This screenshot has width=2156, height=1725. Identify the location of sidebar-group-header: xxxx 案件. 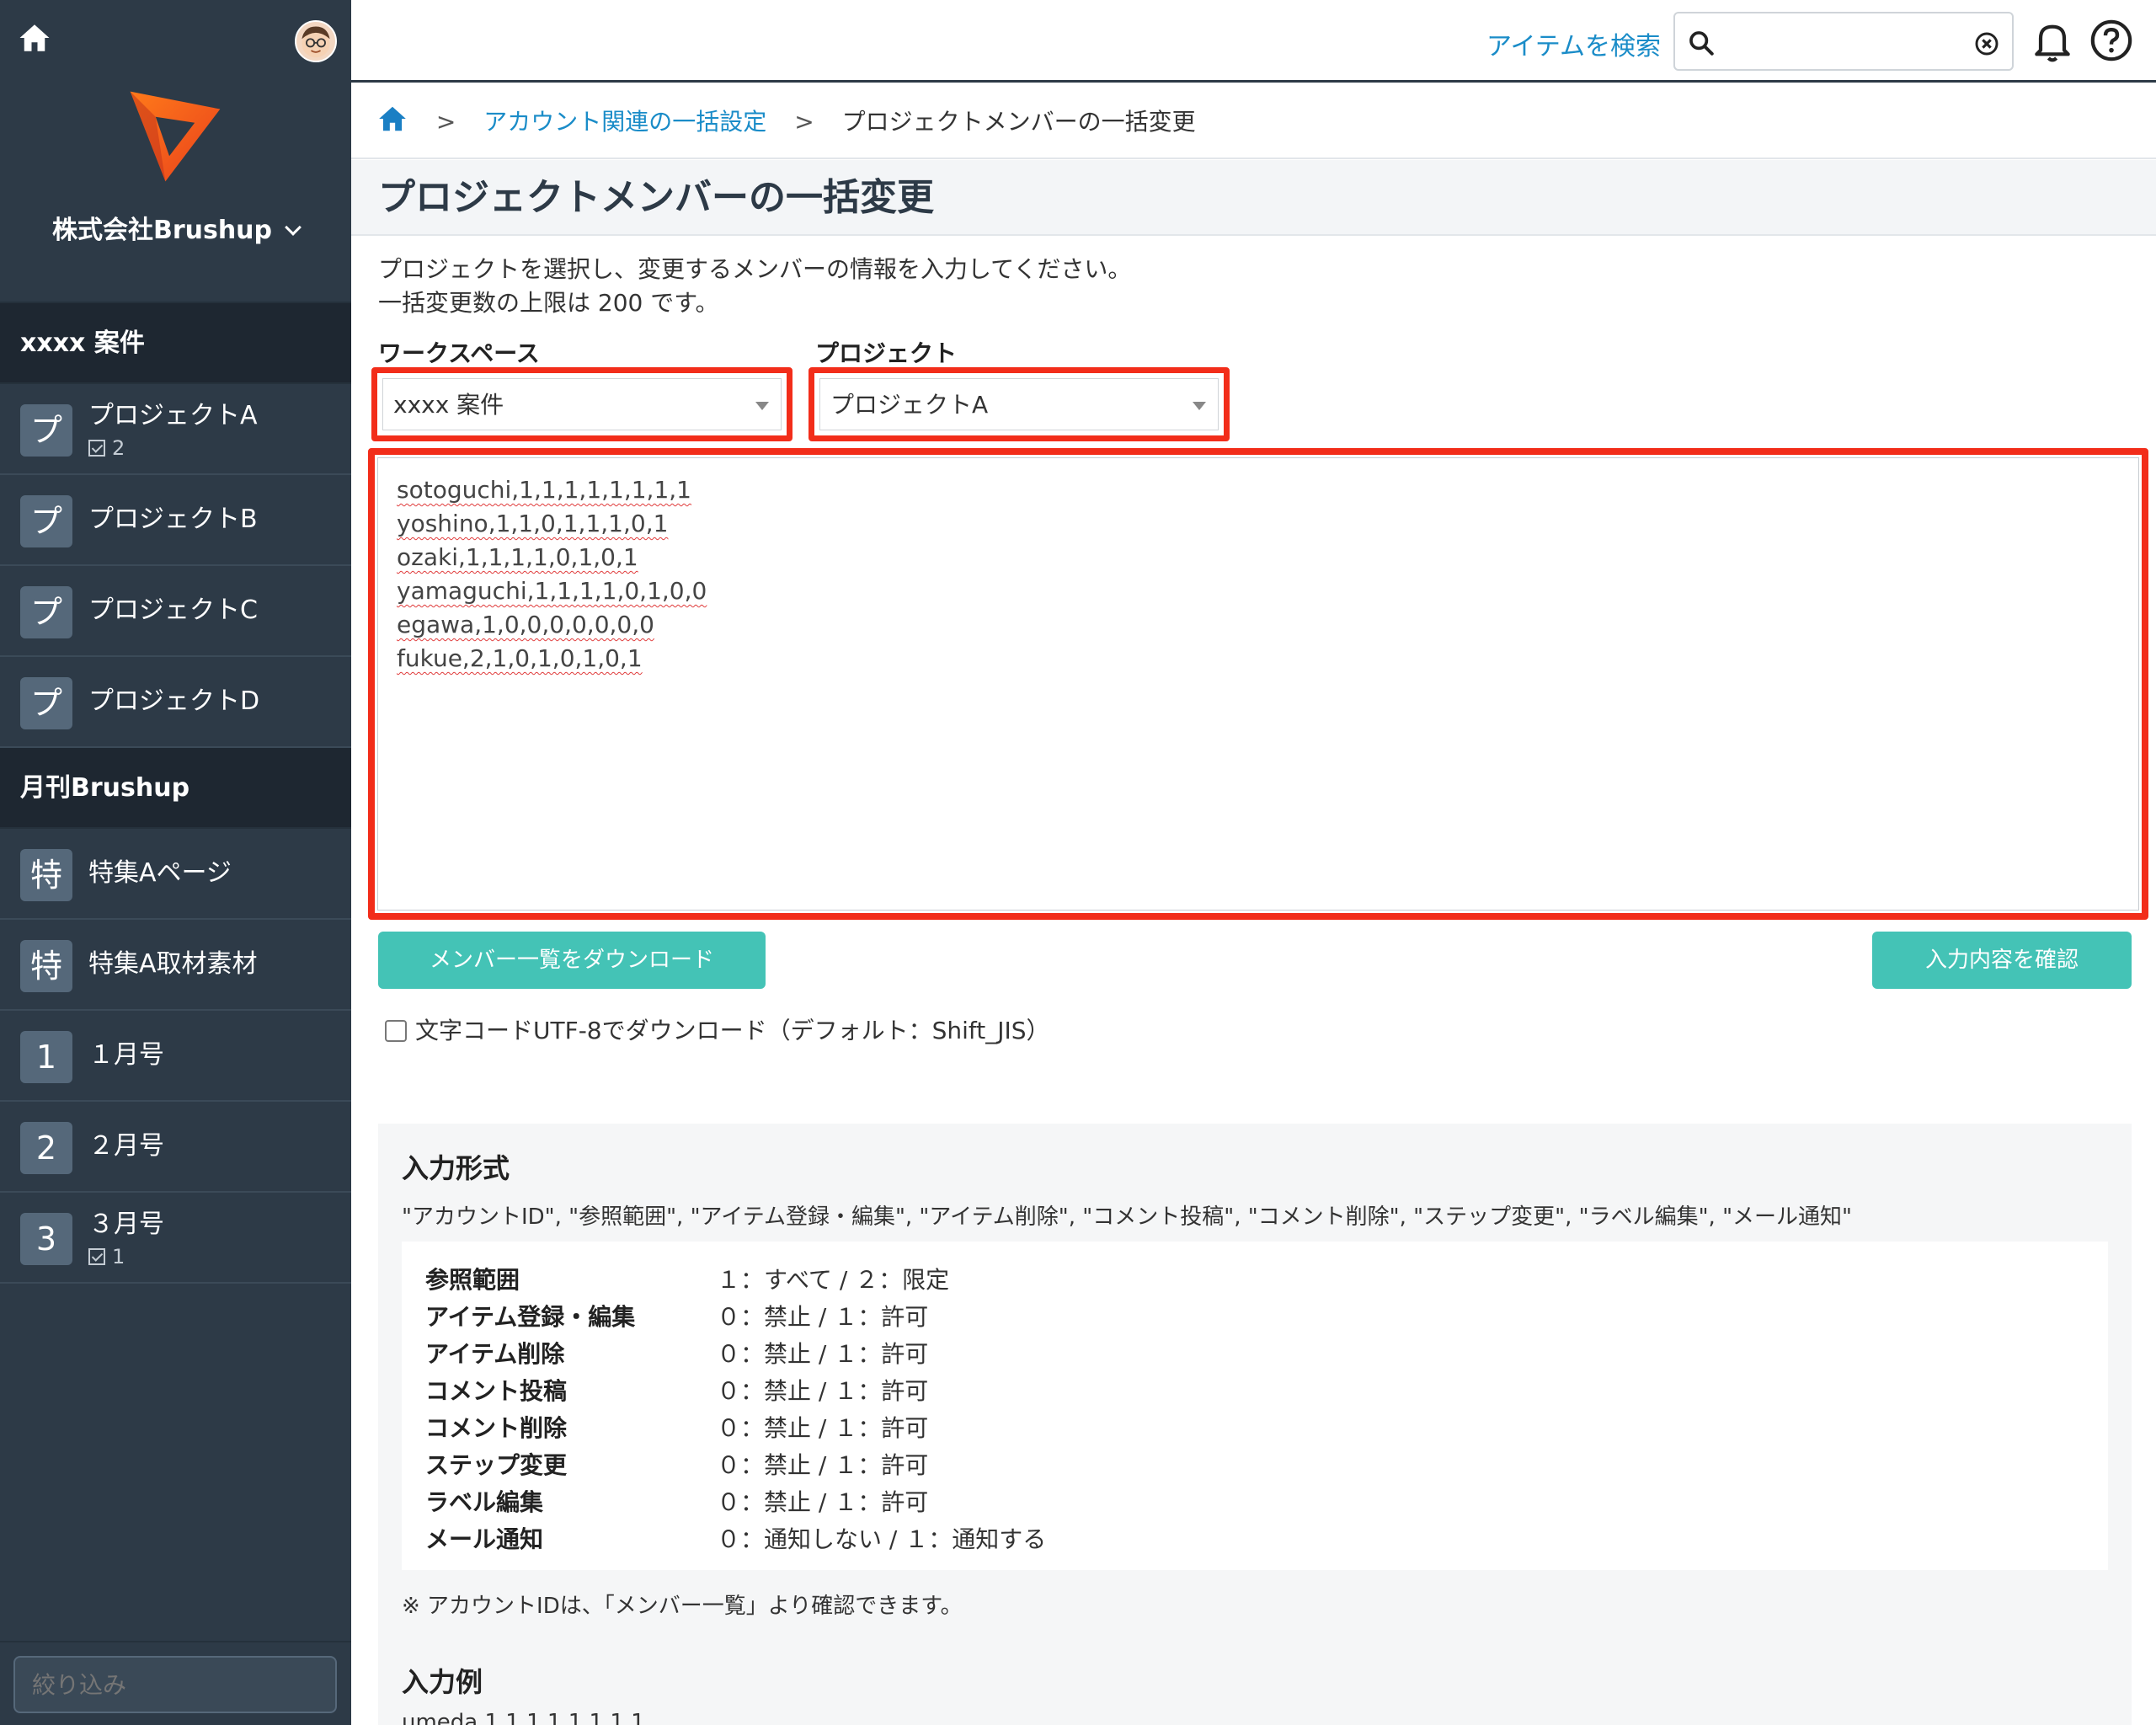
(175, 343).